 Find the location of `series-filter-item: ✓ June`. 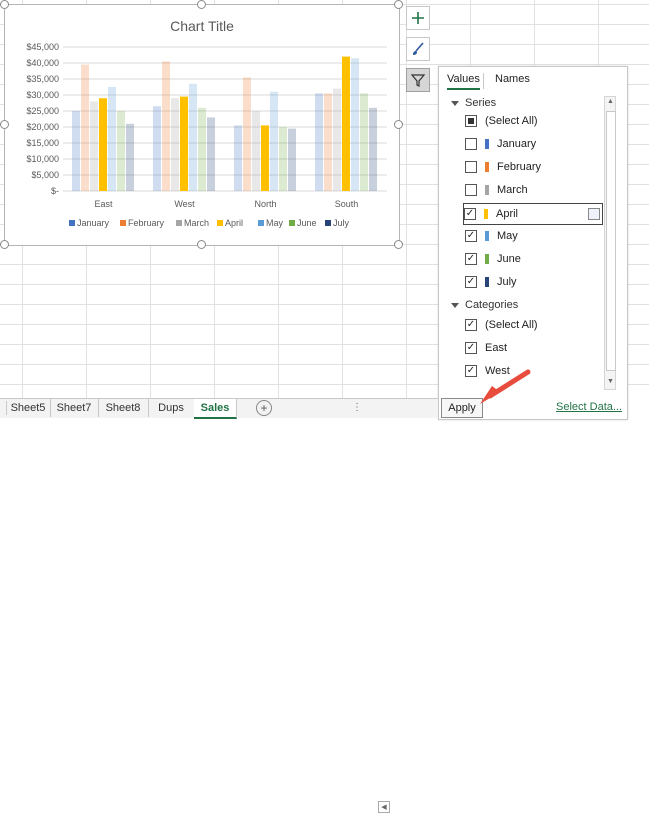

series-filter-item: ✓ June is located at coordinates (535, 259).